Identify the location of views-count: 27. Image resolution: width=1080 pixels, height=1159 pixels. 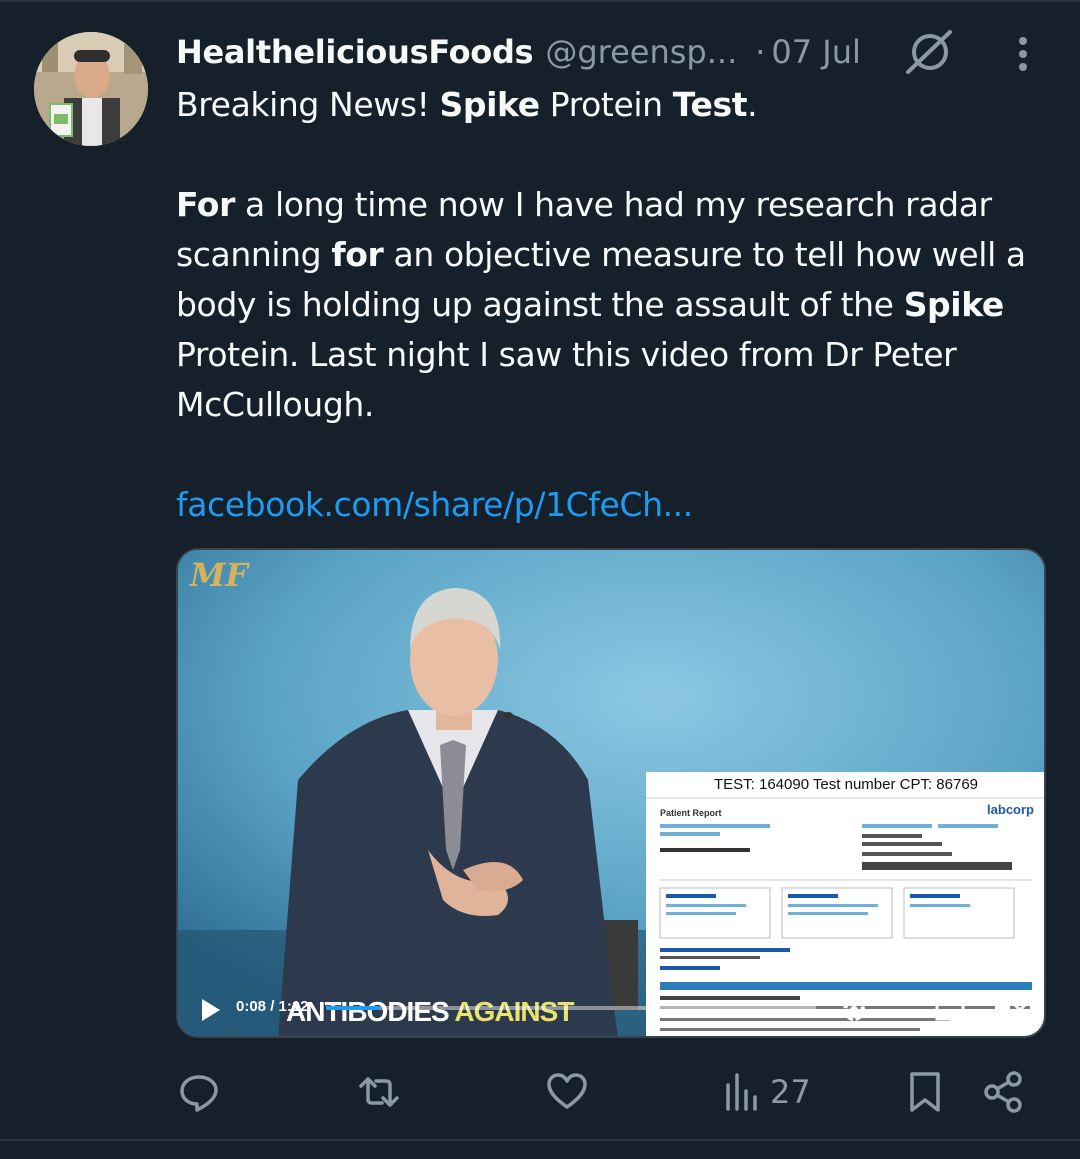
(790, 1092).